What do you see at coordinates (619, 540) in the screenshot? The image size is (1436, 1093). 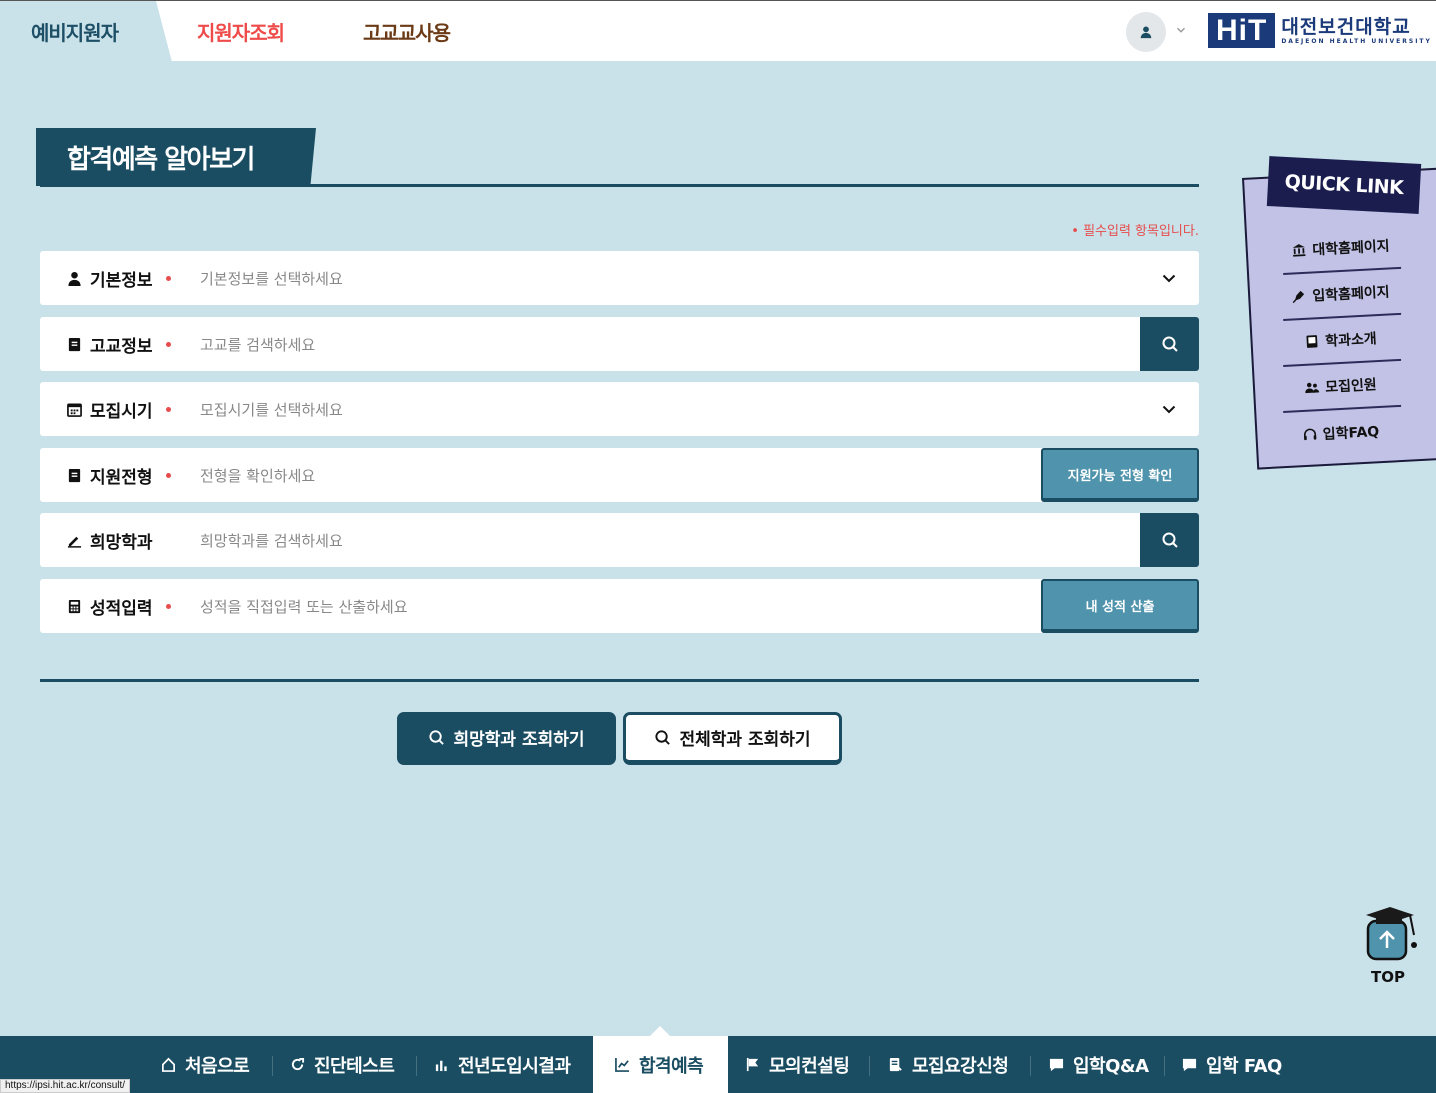 I see `form-row-desired-major: 희망학과 희망학과를 검색하세요` at bounding box center [619, 540].